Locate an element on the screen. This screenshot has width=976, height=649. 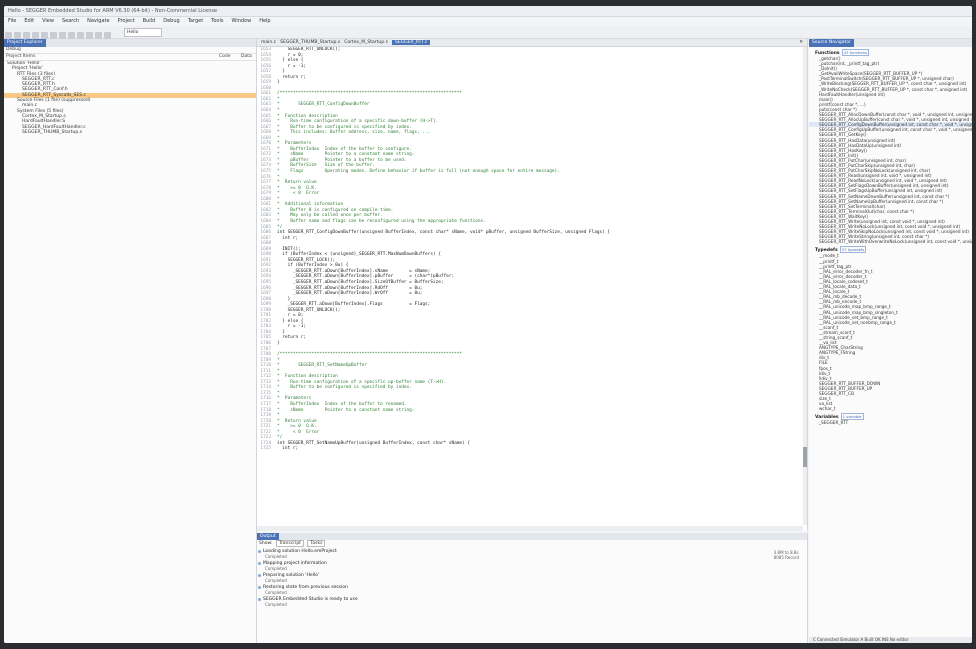
project-items-header: Project Items Code Data is located at coordinates (130, 57).